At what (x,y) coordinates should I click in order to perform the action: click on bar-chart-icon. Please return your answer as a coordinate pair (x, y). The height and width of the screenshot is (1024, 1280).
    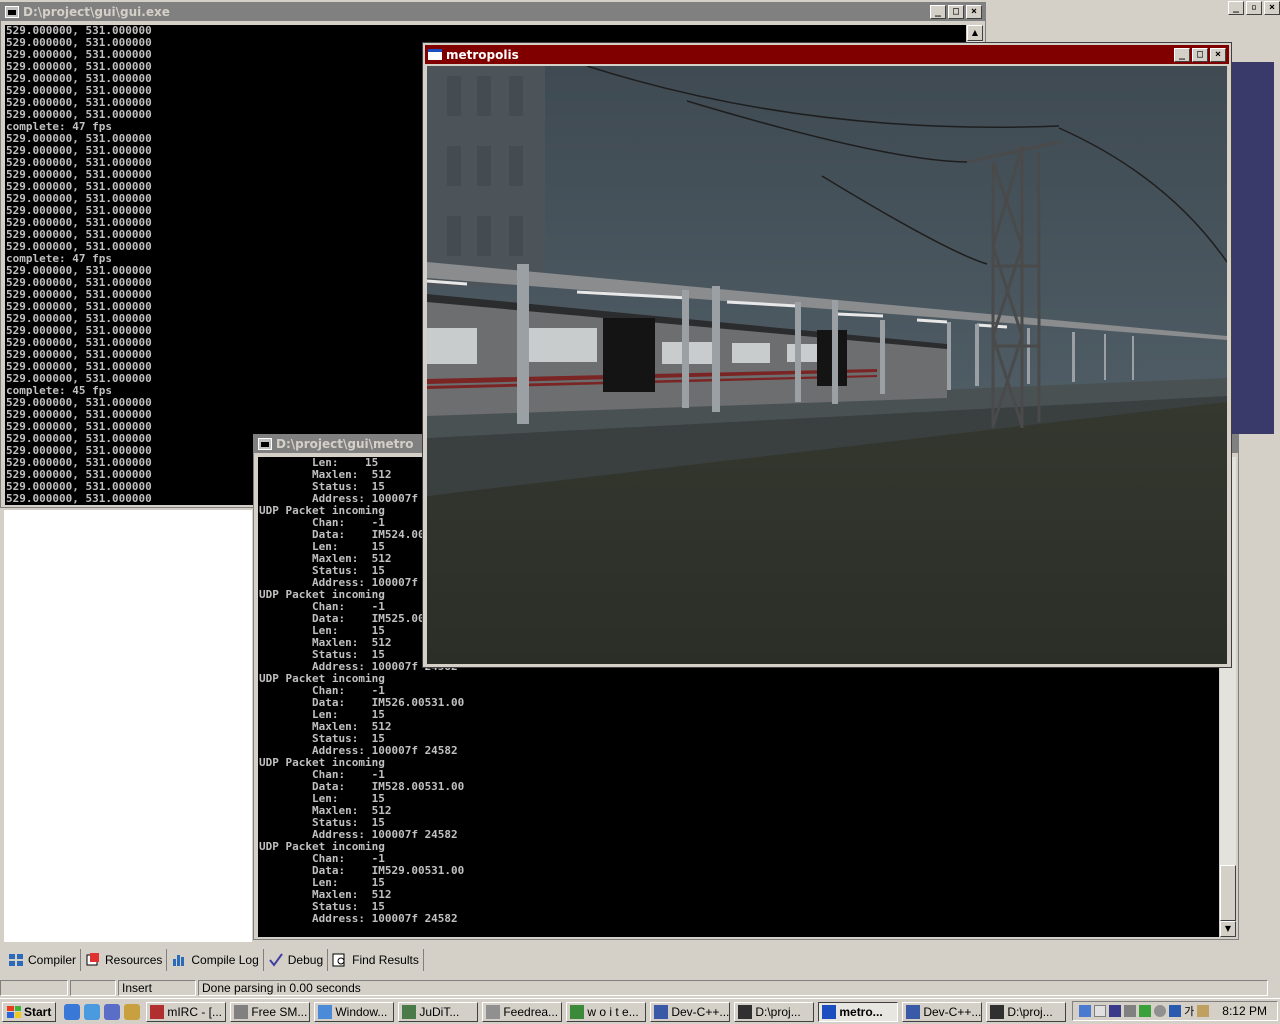
    Looking at the image, I should click on (179, 960).